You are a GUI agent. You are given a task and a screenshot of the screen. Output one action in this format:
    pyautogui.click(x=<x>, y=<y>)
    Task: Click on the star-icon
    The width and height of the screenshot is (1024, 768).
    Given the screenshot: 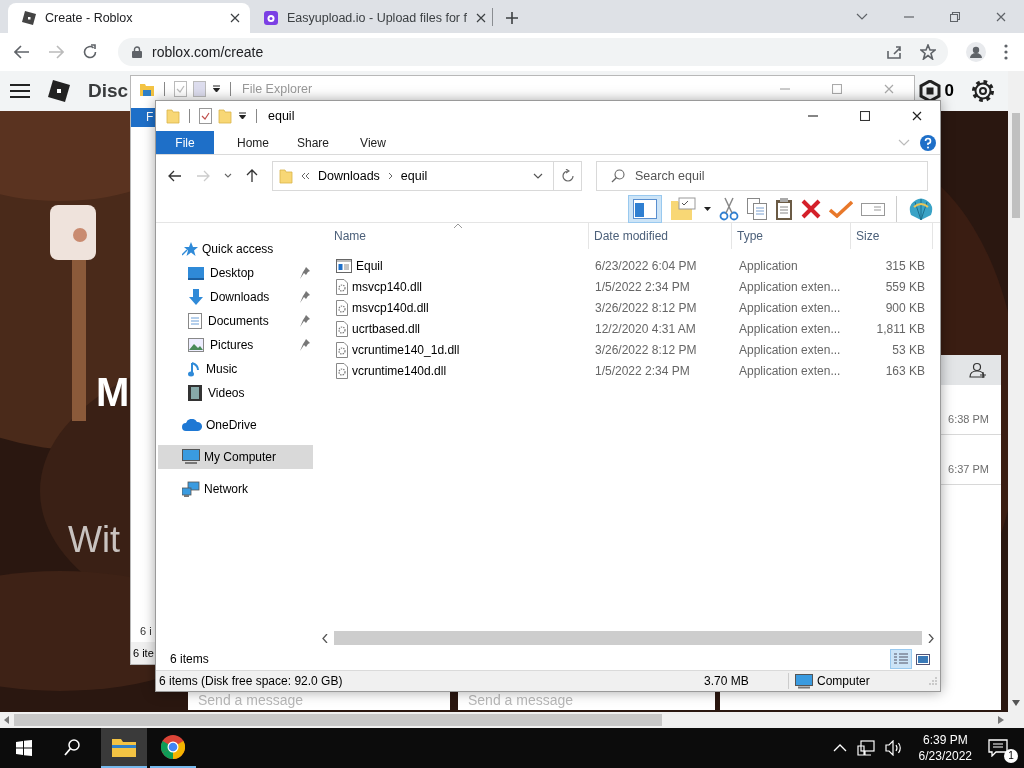 What is the action you would take?
    pyautogui.click(x=928, y=52)
    